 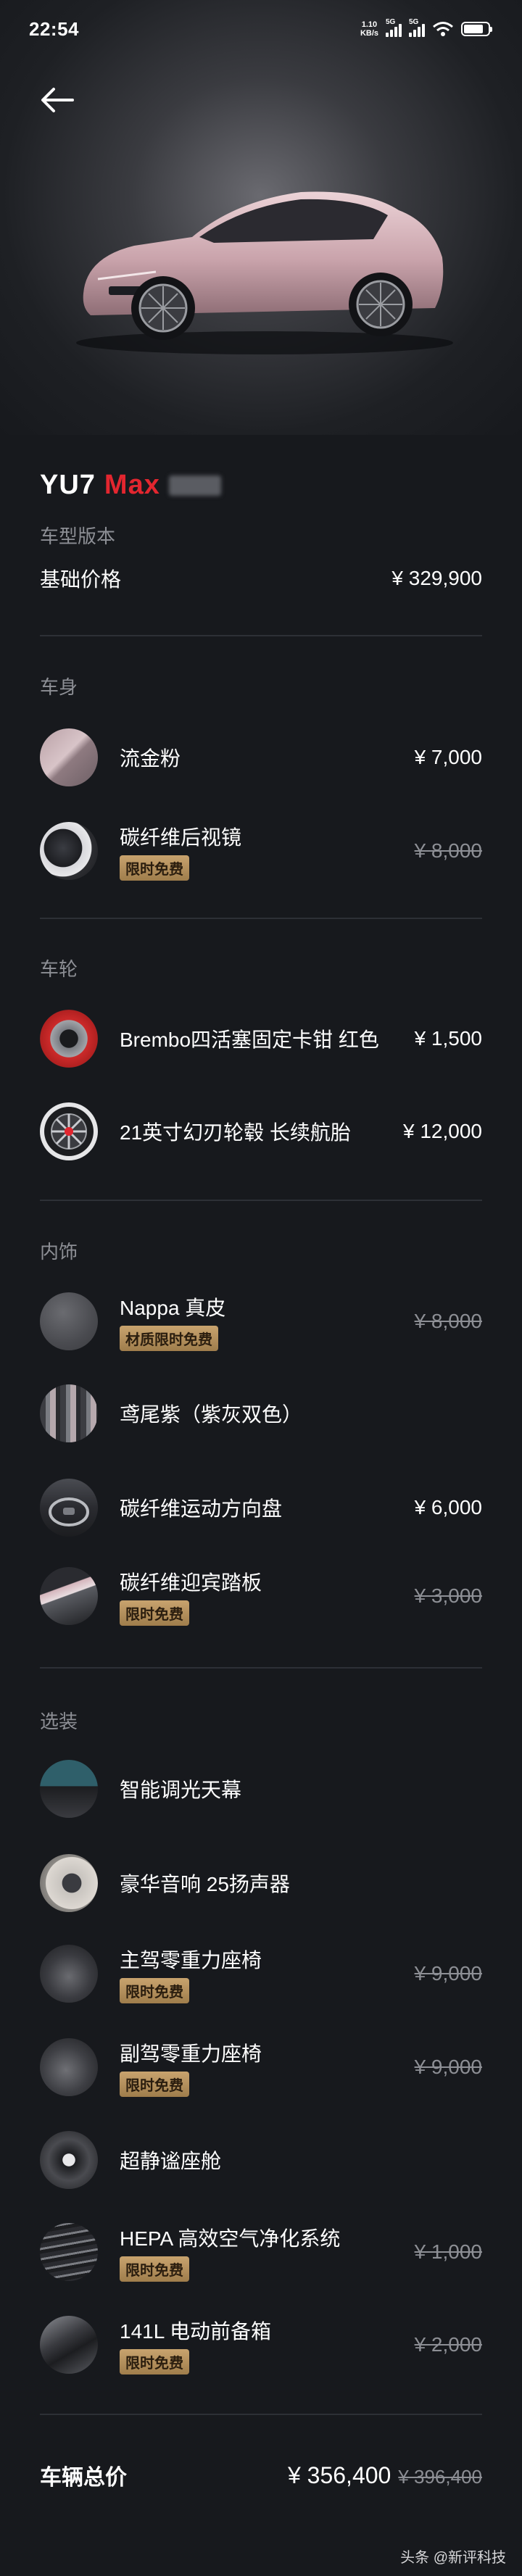 What do you see at coordinates (68, 485) in the screenshot?
I see `model-name: YU7` at bounding box center [68, 485].